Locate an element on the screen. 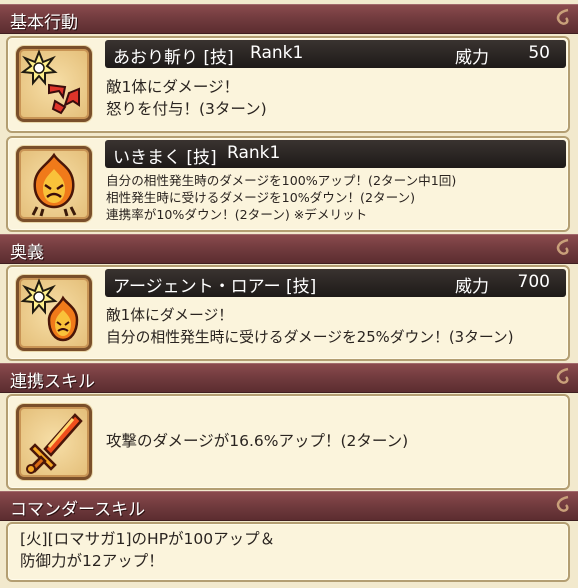 The height and width of the screenshot is (588, 578). skill-title-bar: いきまく [技] Rank1 is located at coordinates (335, 154).